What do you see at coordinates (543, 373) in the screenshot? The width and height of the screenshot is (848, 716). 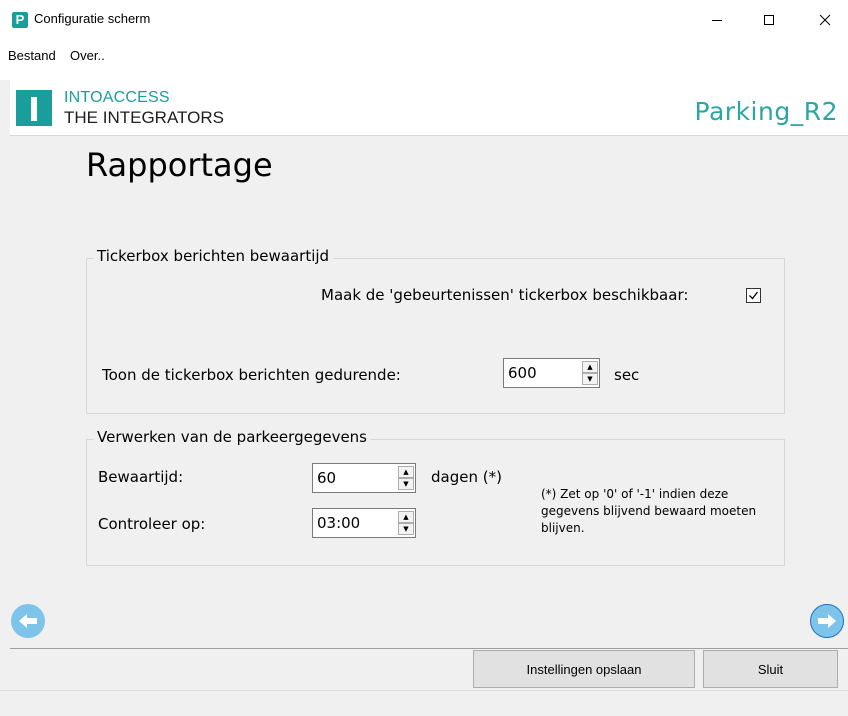 I see `tickerbox-duration-input` at bounding box center [543, 373].